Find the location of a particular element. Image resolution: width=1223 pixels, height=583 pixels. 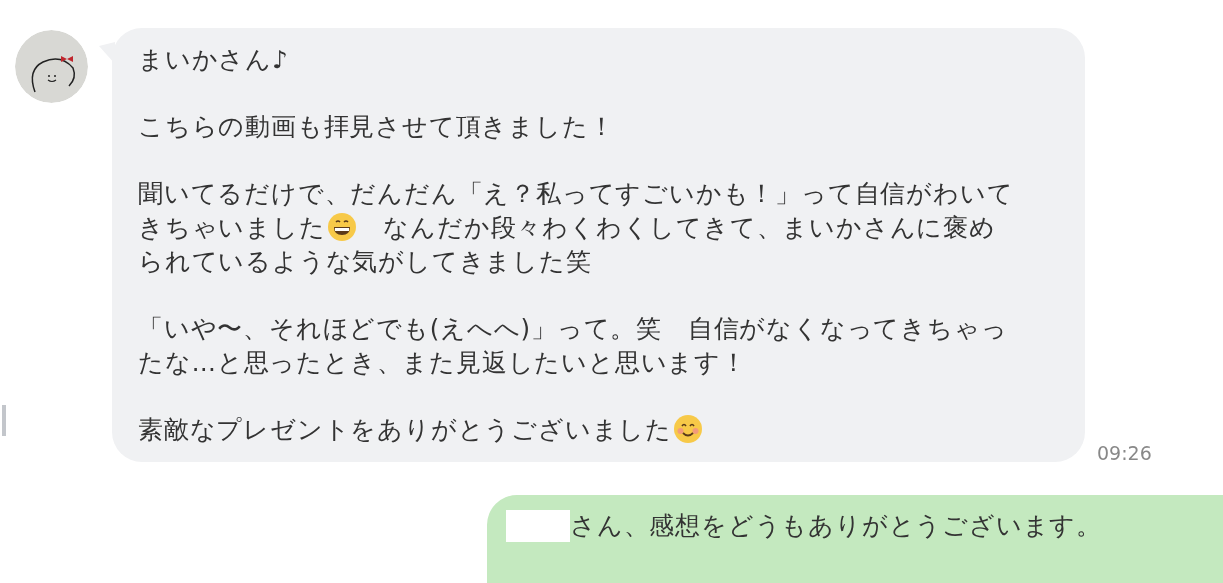

message-text: こちらの動画も拝見させて頂きました！ is located at coordinates (376, 126).